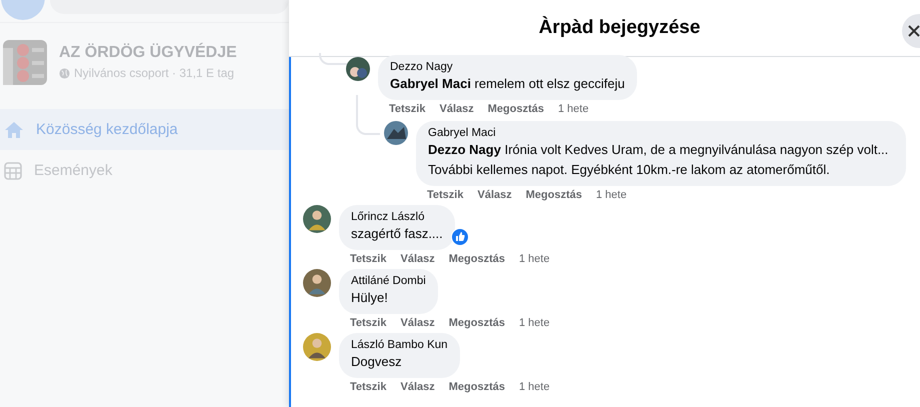 The height and width of the screenshot is (407, 920). Describe the element at coordinates (13, 171) in the screenshot. I see `calendar-icon` at that location.